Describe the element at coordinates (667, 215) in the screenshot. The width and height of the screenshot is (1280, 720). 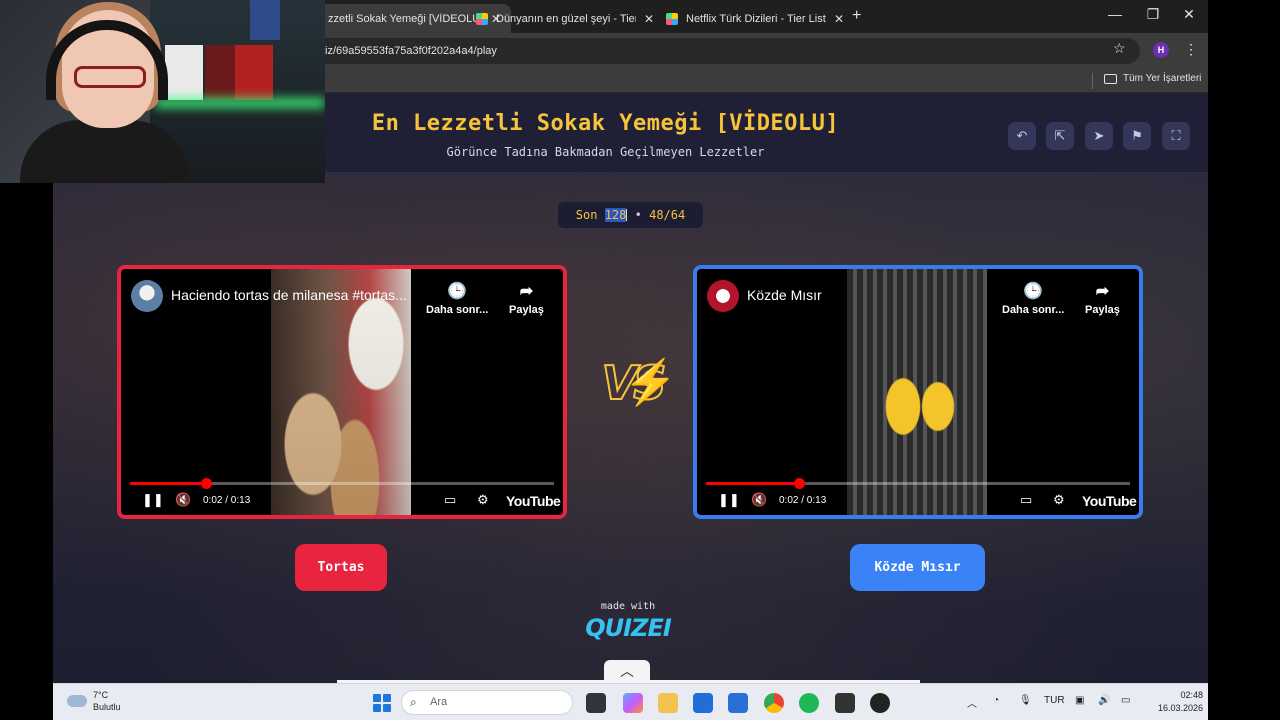
I see `round-progress: 48/64` at that location.